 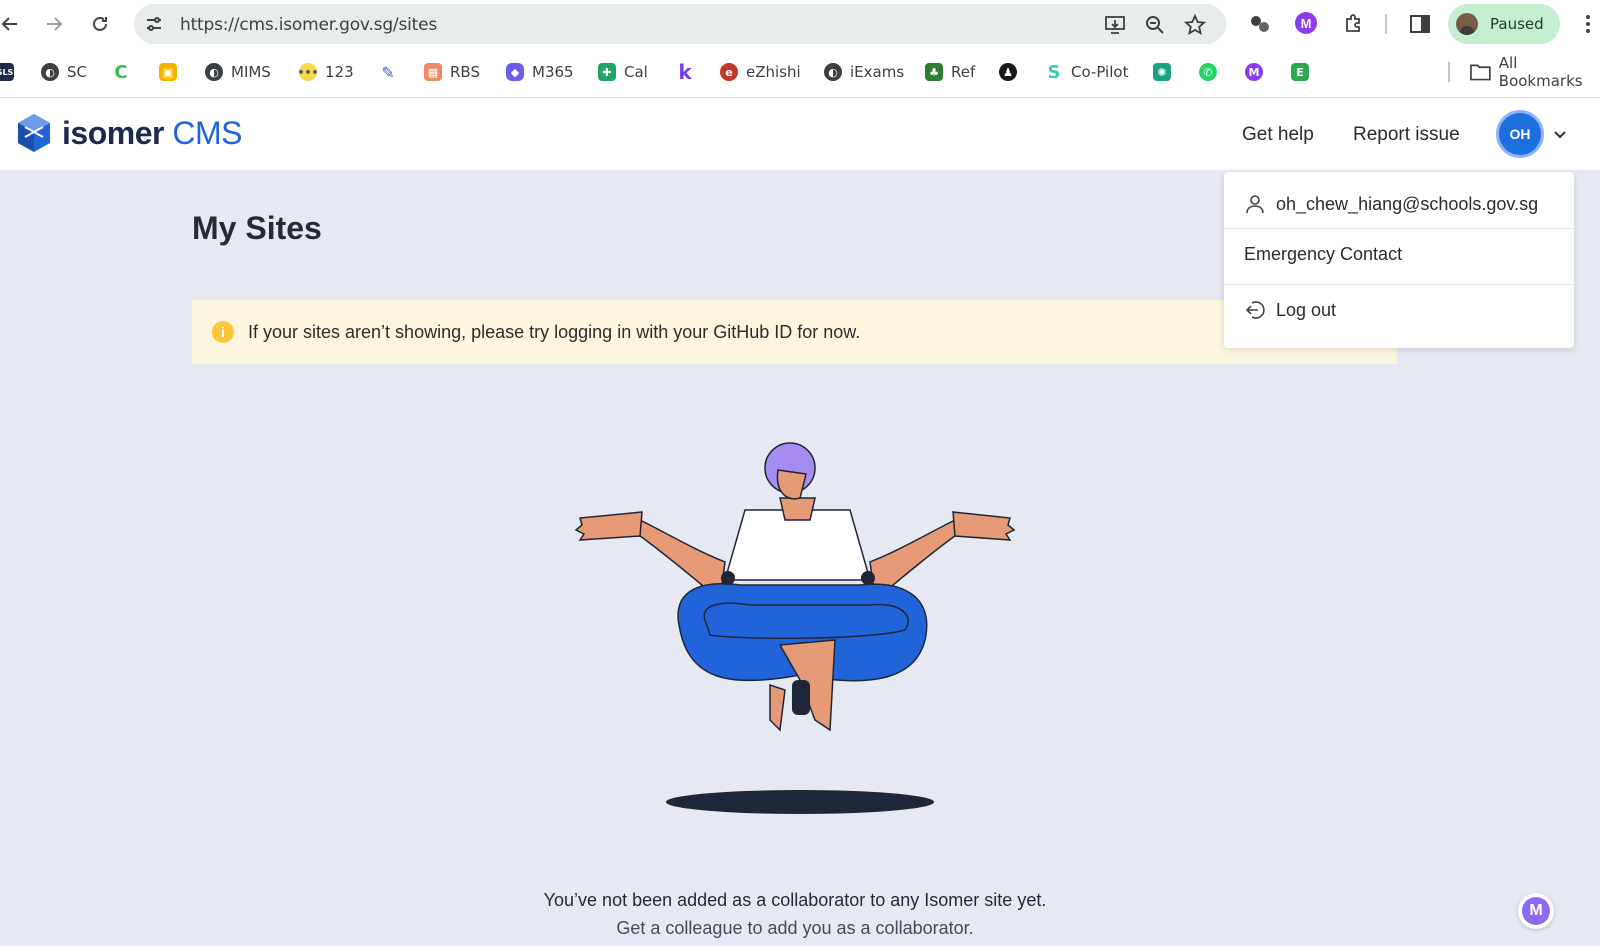 I want to click on all-bookmarks-button: All Bookmarks, so click(x=1535, y=72).